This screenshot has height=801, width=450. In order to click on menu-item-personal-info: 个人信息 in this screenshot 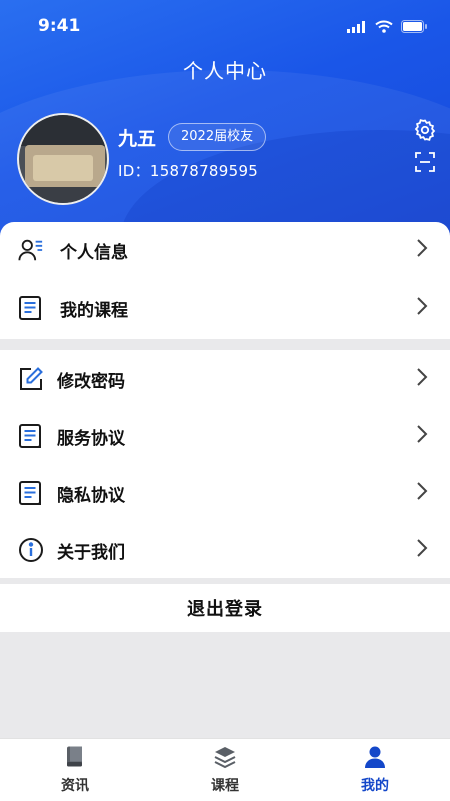, I will do `click(225, 250)`.